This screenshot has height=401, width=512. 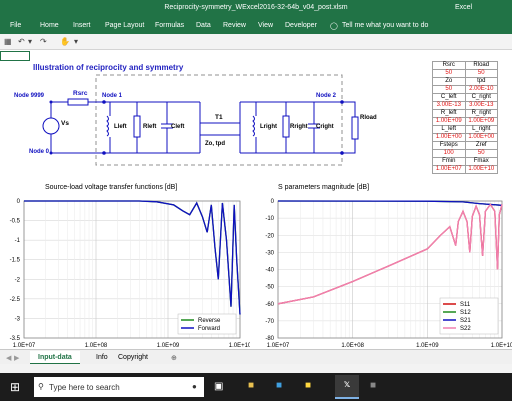 I want to click on param-value-row: 3.00E-13 3.00E-13, so click(x=465, y=105).